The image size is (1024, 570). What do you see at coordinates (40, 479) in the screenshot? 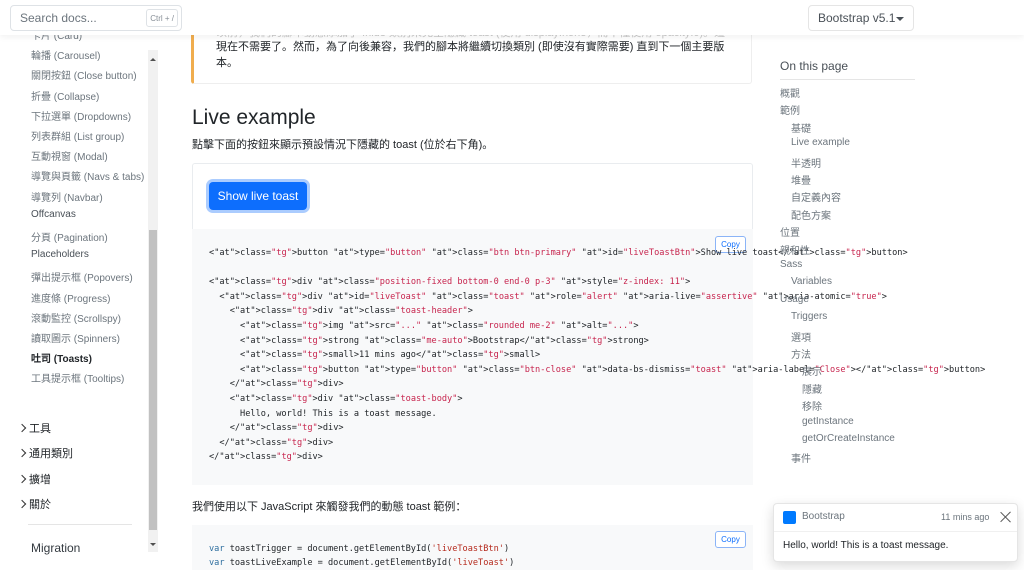
I see `sidebar-group-label: 擴增` at bounding box center [40, 479].